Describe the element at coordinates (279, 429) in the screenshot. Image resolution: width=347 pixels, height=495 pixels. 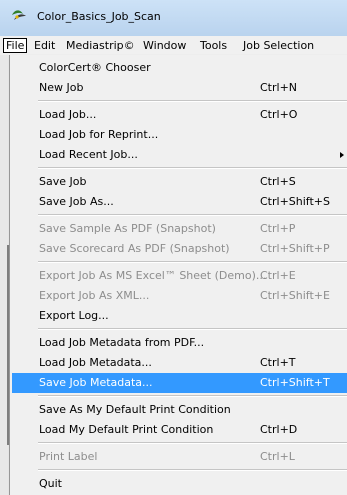
I see `menu-item-shortcut: Ctrl+D` at that location.